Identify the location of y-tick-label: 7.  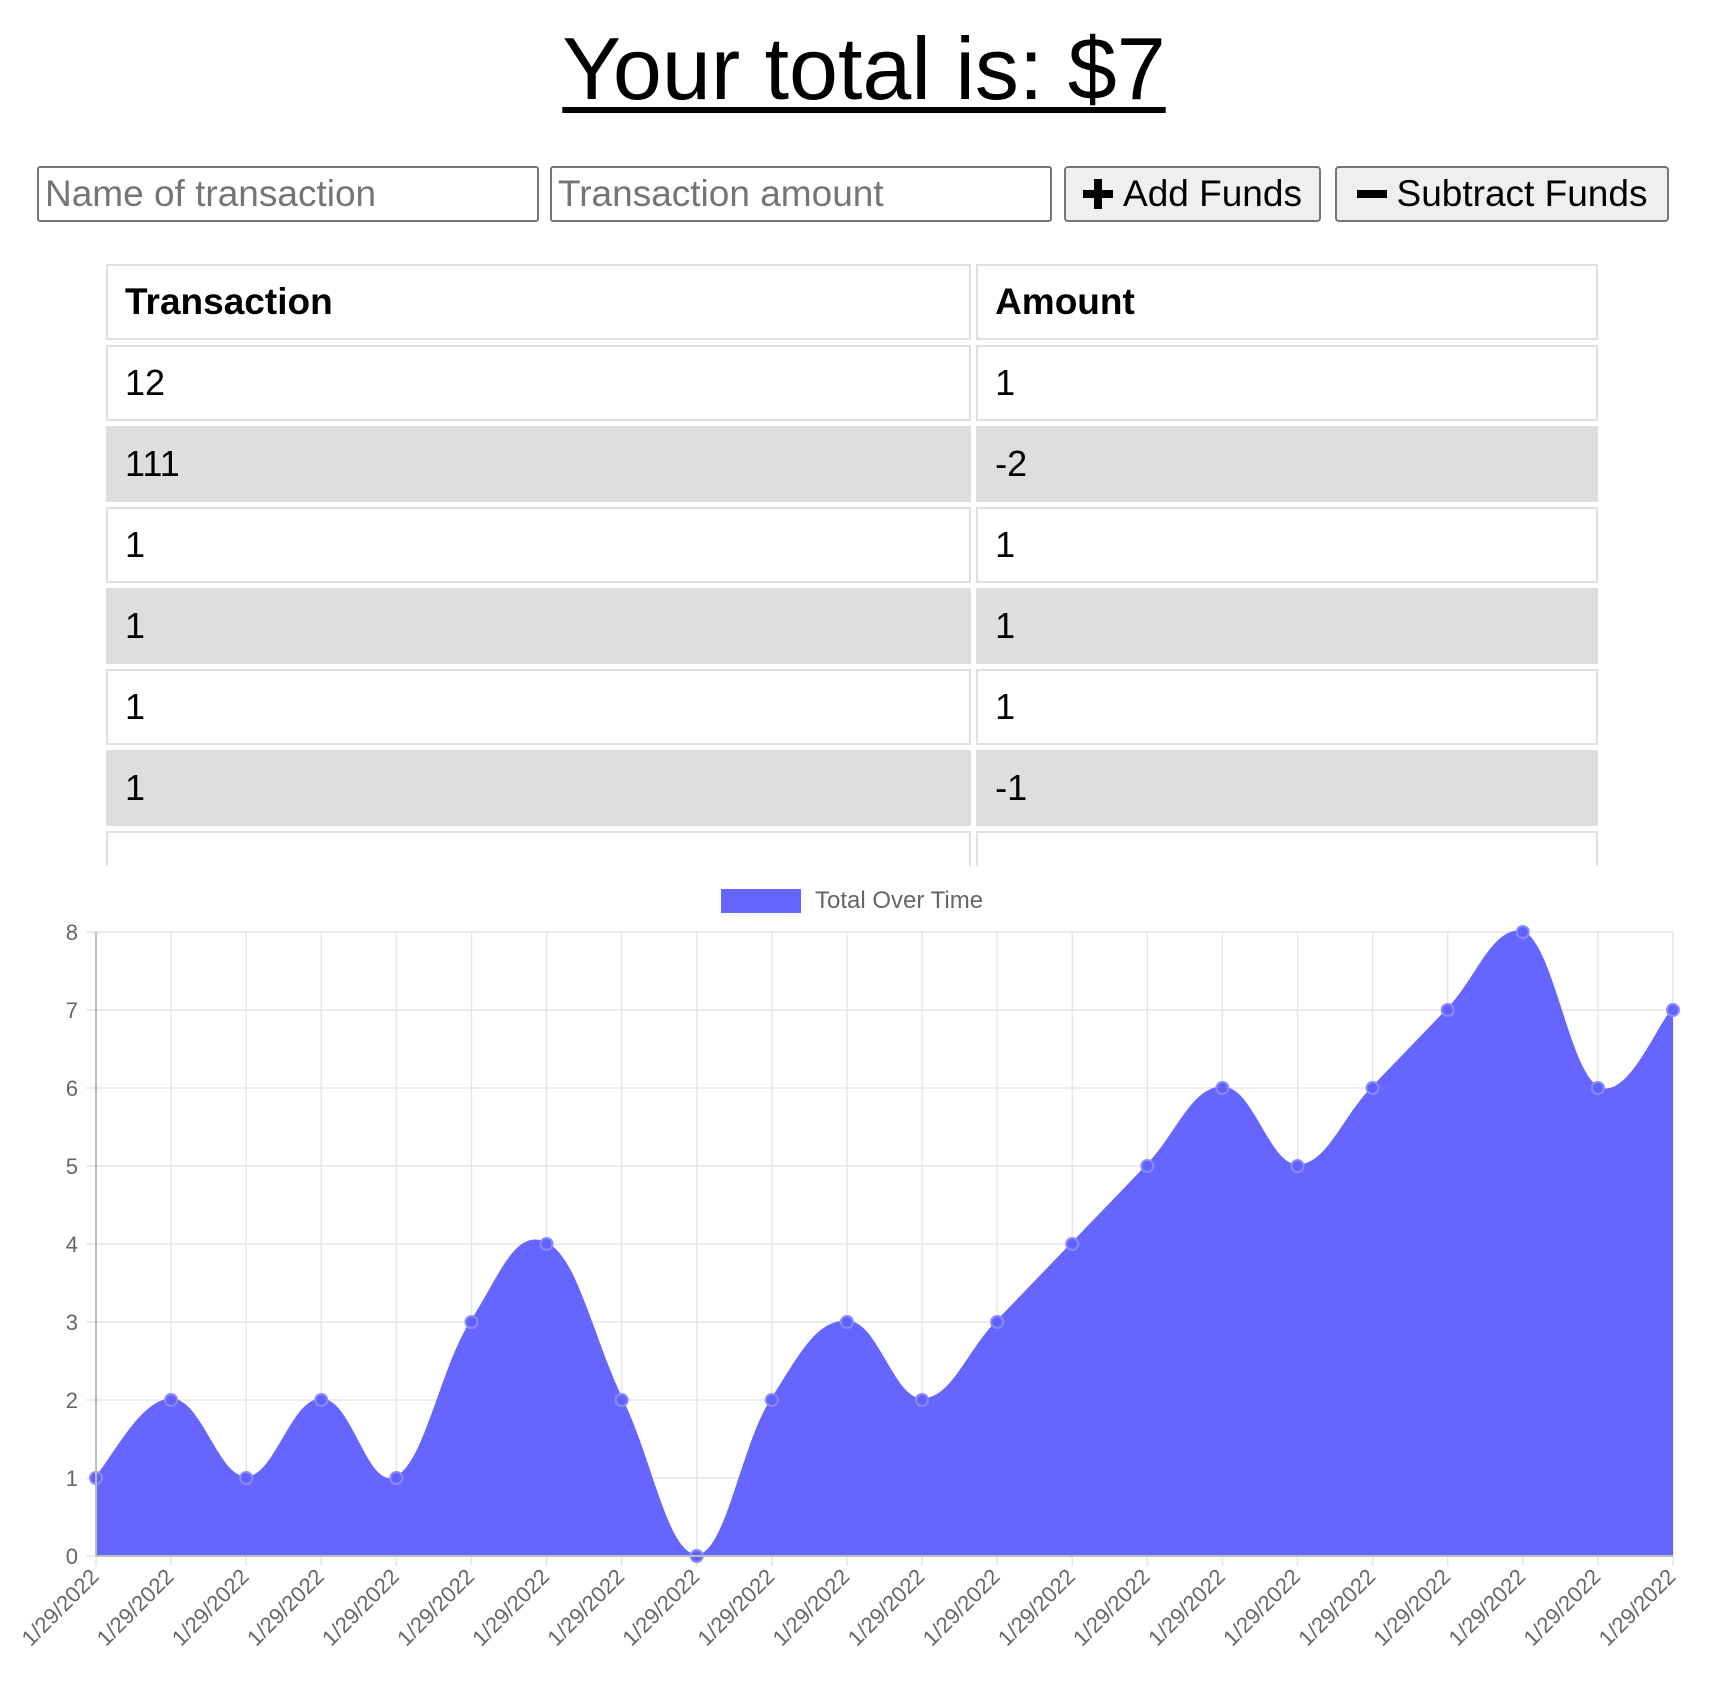
(72, 1010).